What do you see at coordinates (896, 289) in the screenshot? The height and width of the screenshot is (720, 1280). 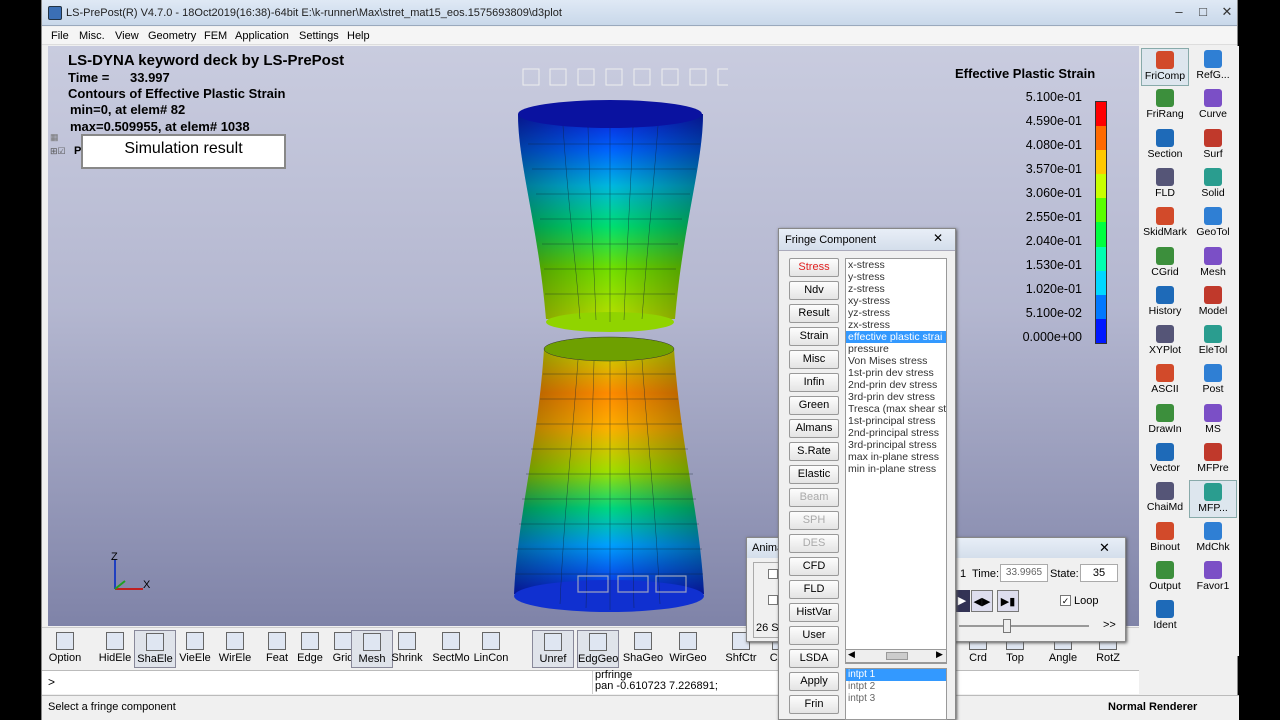 I see `fringe-list-item: z-stress` at bounding box center [896, 289].